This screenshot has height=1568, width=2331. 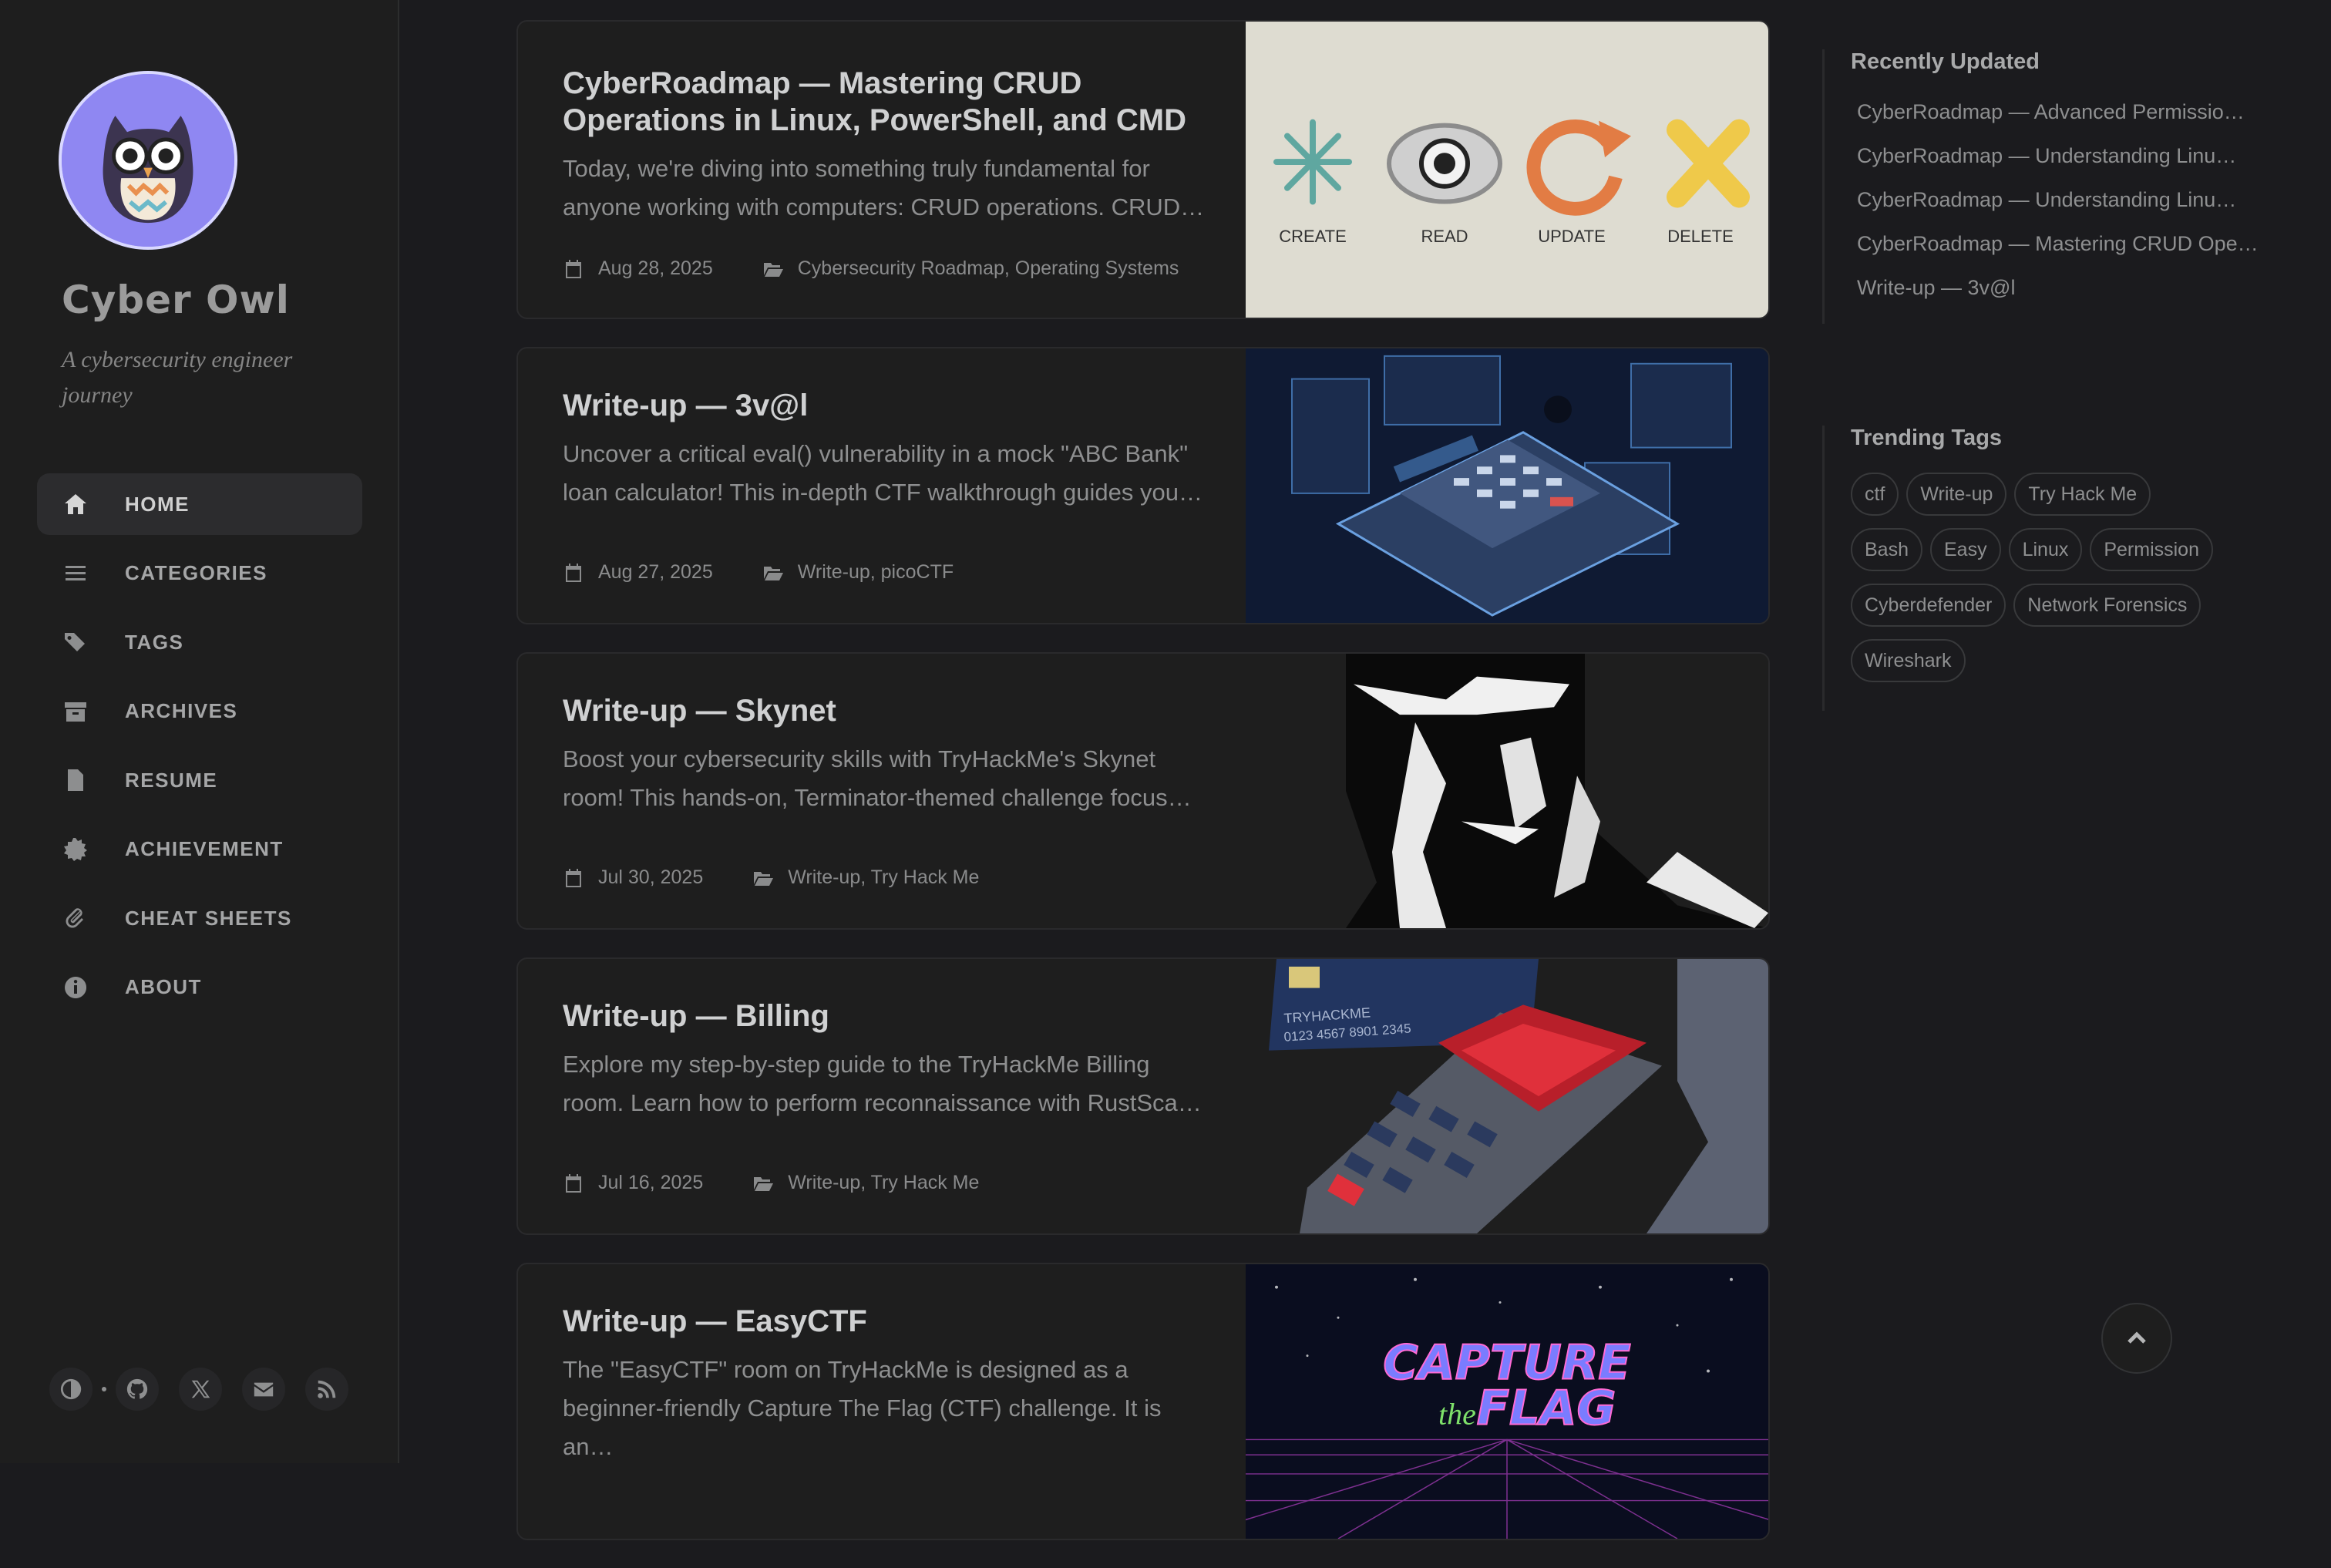 What do you see at coordinates (164, 986) in the screenshot?
I see `nav-label: ABOUT` at bounding box center [164, 986].